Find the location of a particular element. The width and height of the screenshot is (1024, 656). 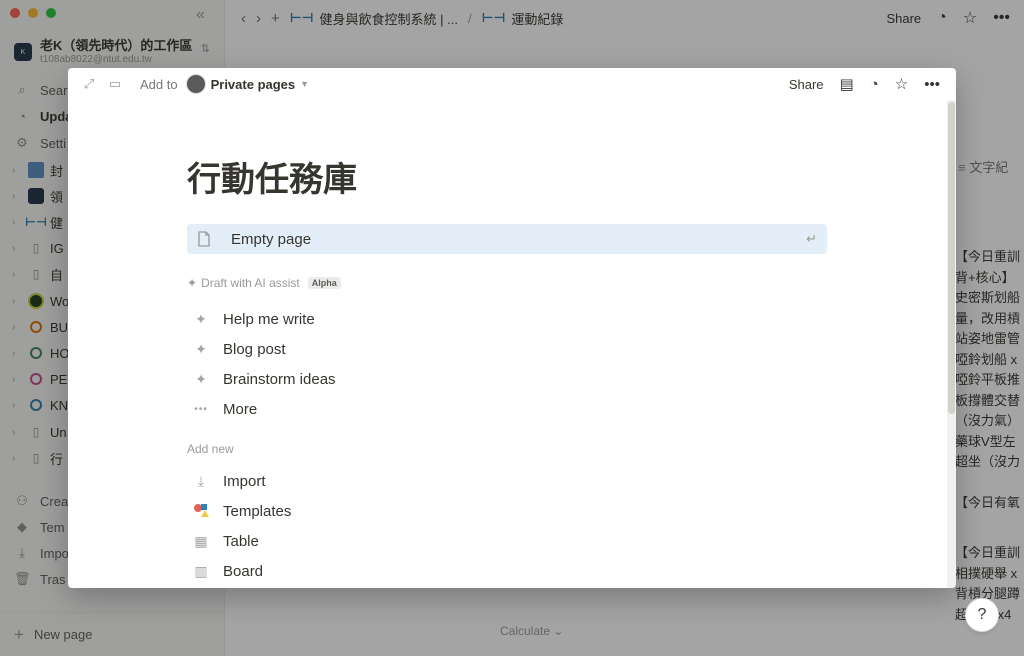

add-new-templates: Templates is located at coordinates (241, 511).